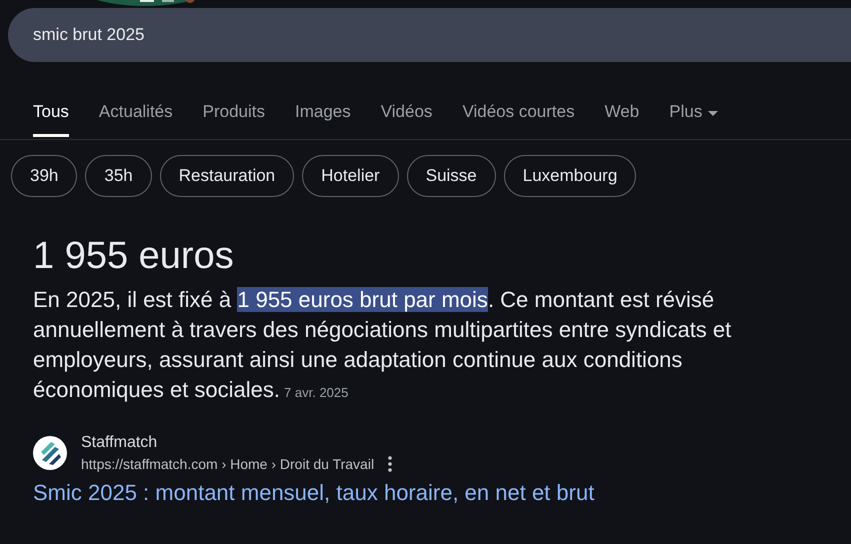 The height and width of the screenshot is (544, 851). Describe the element at coordinates (451, 176) in the screenshot. I see `filter-chip: Suisse` at that location.